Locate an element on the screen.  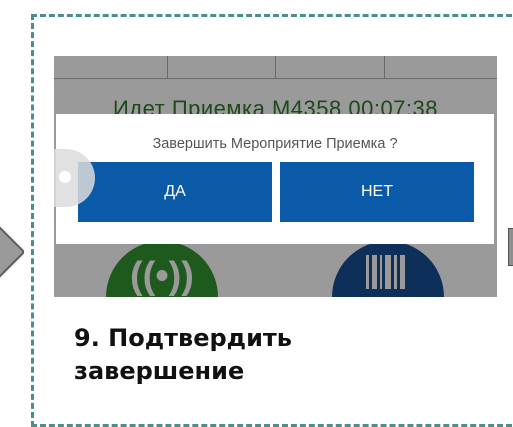
no-button: НЕТ is located at coordinates (377, 192).